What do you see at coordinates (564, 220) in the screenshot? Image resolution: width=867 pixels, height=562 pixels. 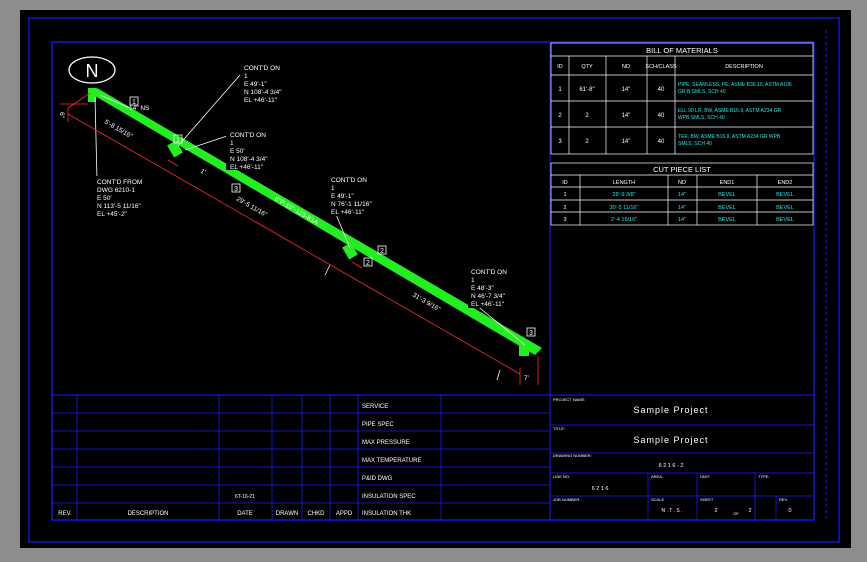 I see `cut-cell: 3` at bounding box center [564, 220].